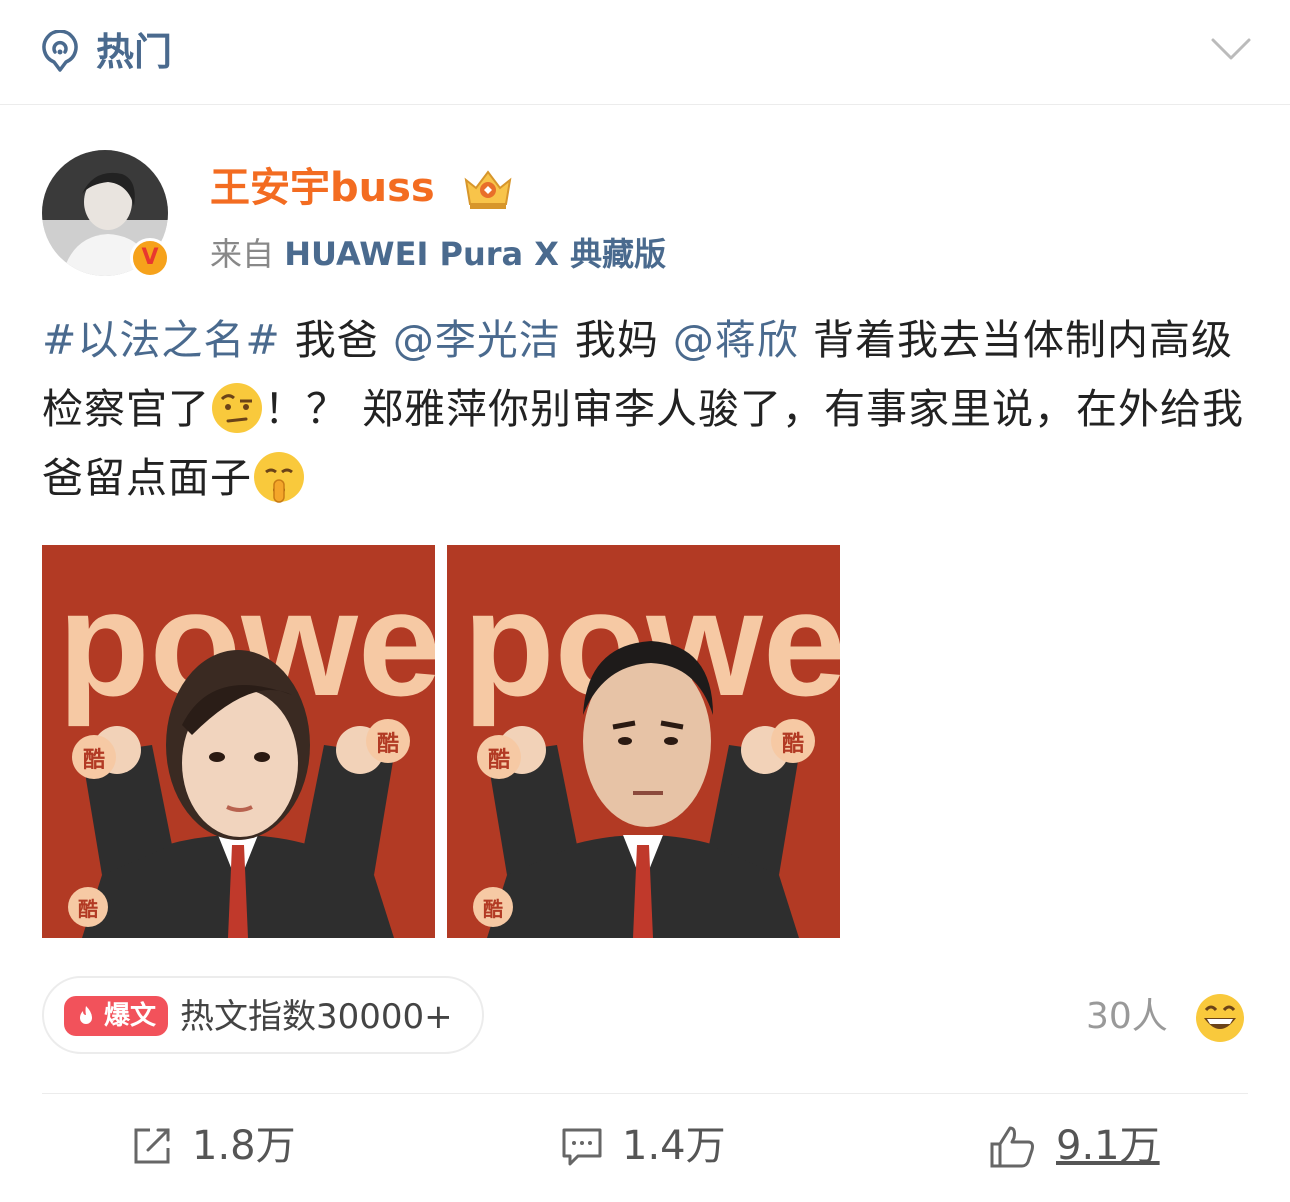  Describe the element at coordinates (645, 52) in the screenshot. I see `feed-header: 热门` at that location.